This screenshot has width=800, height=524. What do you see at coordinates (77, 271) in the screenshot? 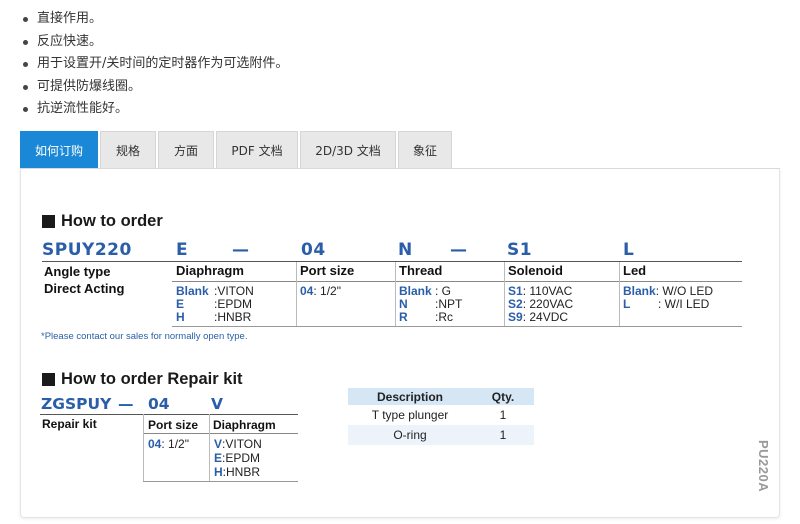
I see `angle-type-label: Angle type` at bounding box center [77, 271].